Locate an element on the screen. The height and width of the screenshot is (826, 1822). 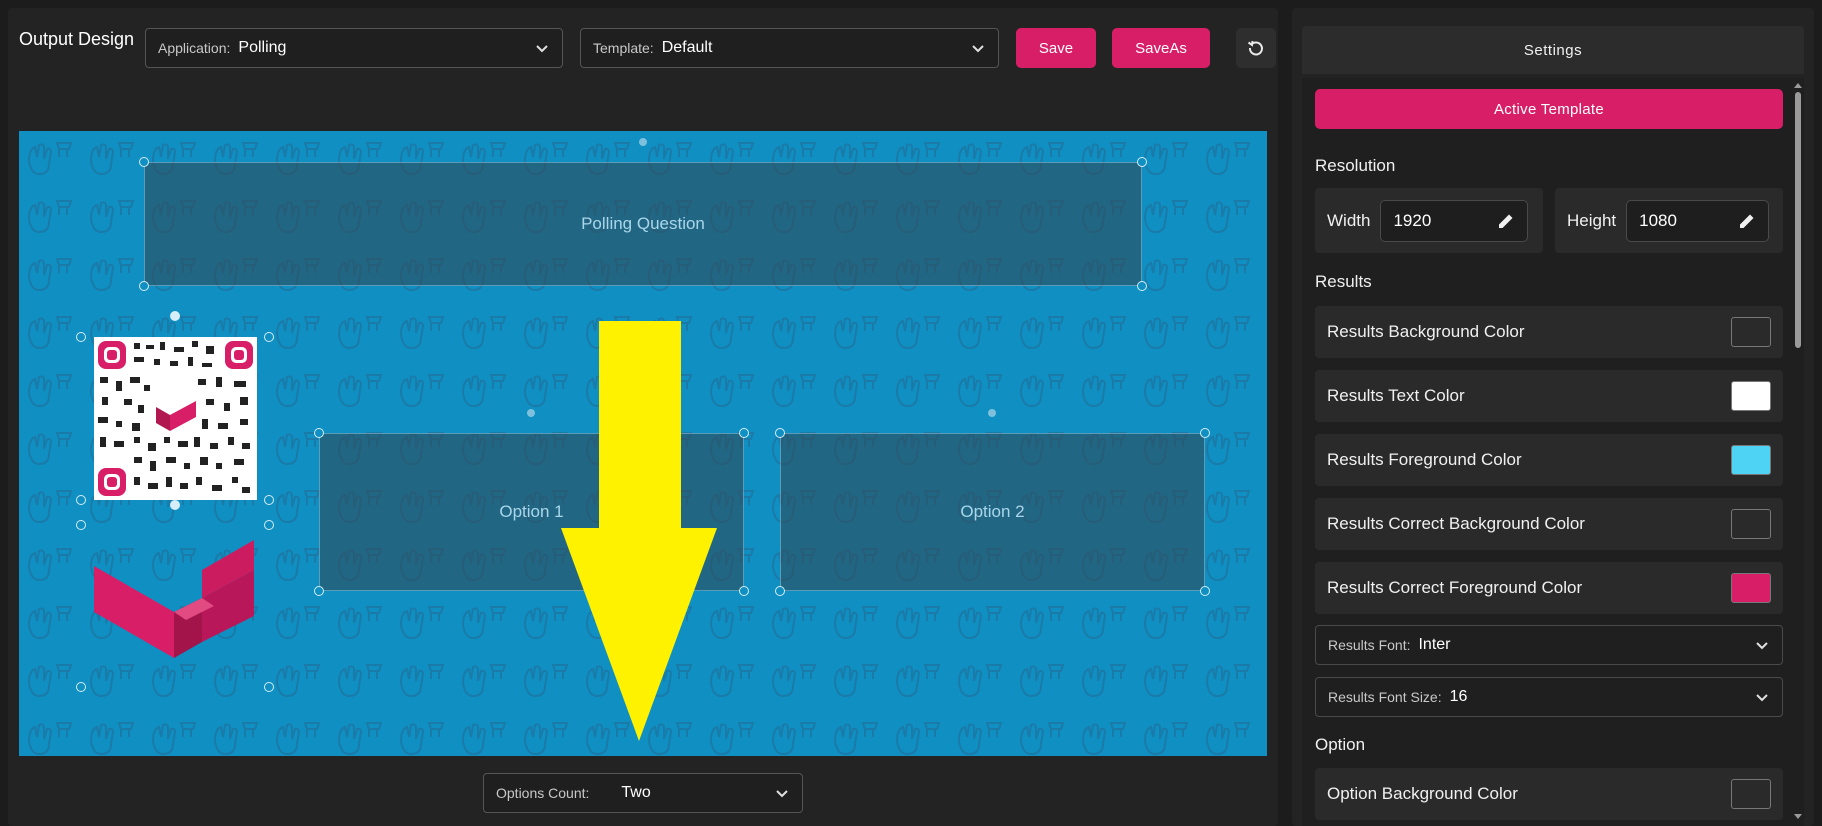
polling-question-zone: Polling Question is located at coordinates (643, 224).